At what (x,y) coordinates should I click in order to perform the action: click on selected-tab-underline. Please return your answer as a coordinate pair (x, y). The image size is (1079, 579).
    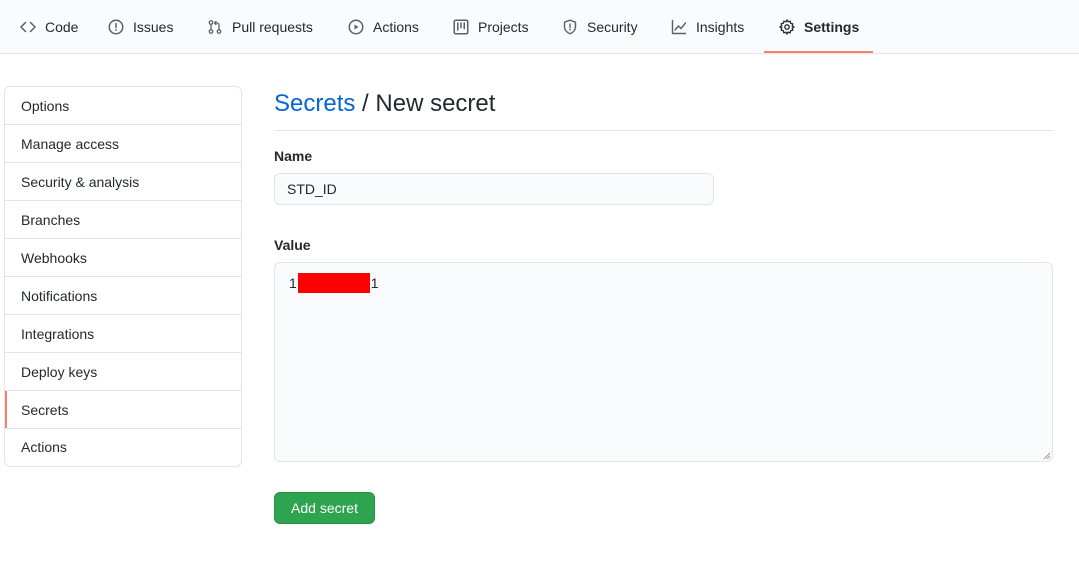
    Looking at the image, I should click on (818, 52).